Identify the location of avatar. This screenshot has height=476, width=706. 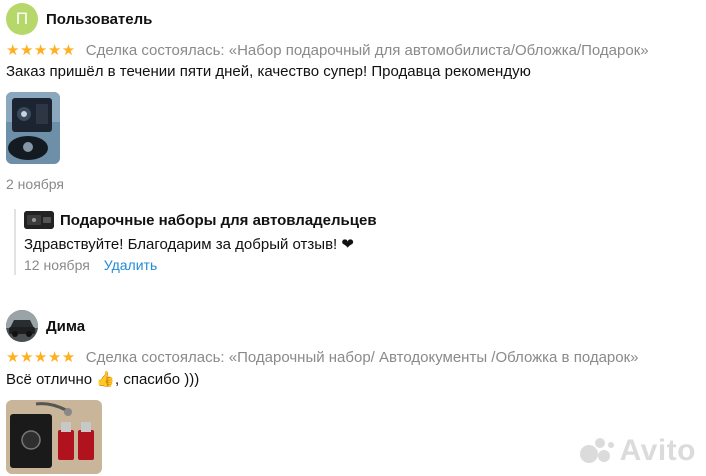
(22, 326).